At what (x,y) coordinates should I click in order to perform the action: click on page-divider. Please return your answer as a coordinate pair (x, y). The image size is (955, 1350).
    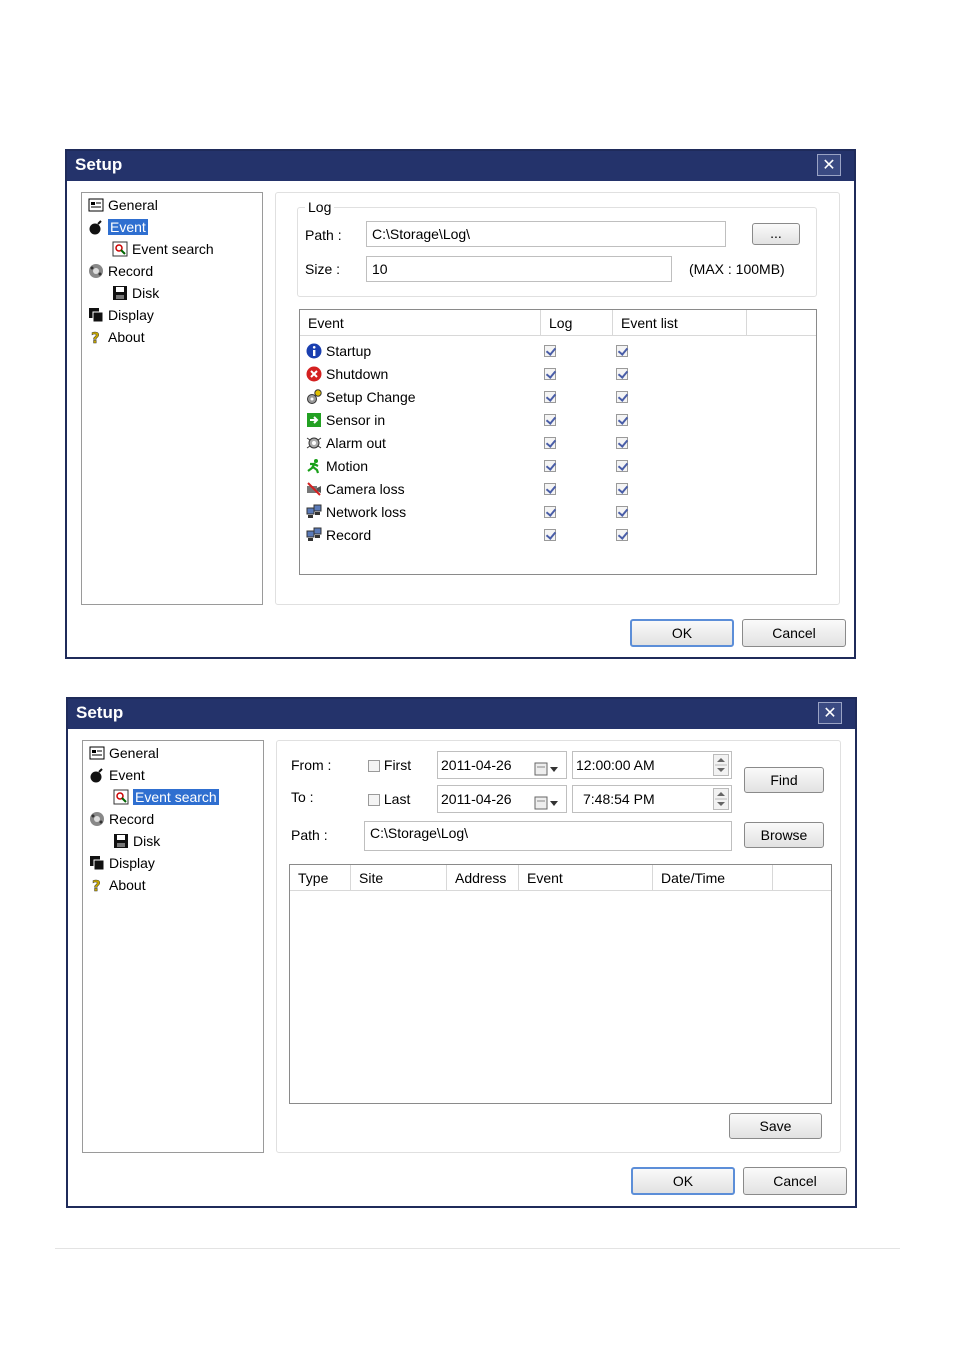
    Looking at the image, I should click on (477, 1248).